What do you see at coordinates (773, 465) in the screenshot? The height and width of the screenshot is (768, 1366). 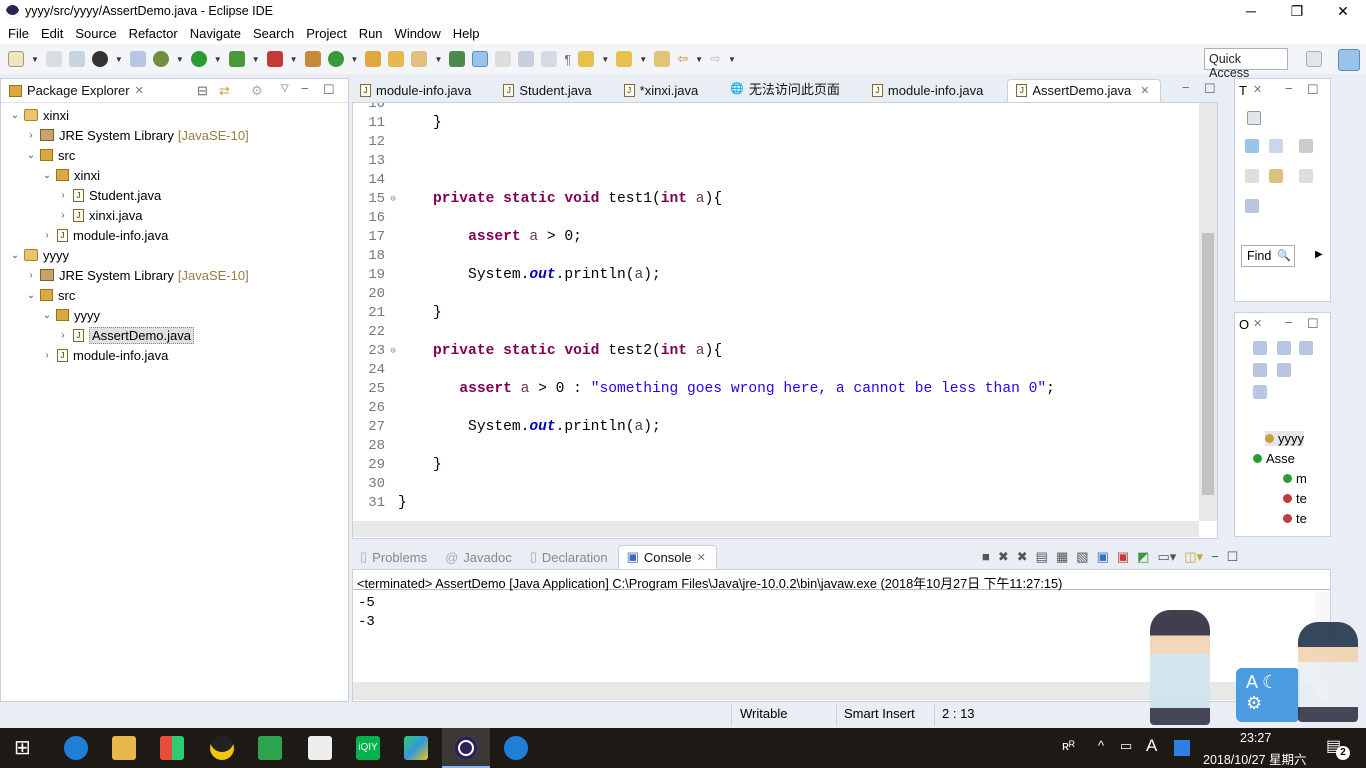 I see `code-line: 29 }` at bounding box center [773, 465].